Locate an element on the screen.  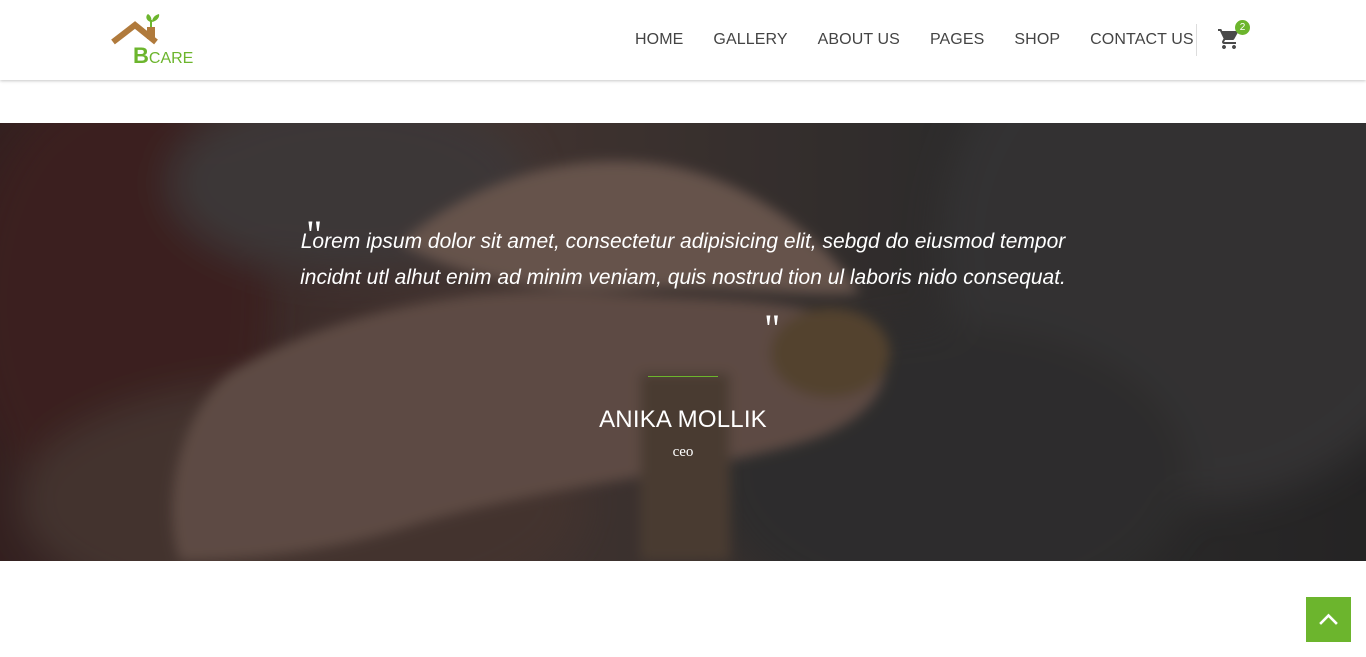
back-to-top-button is located at coordinates (1328, 619).